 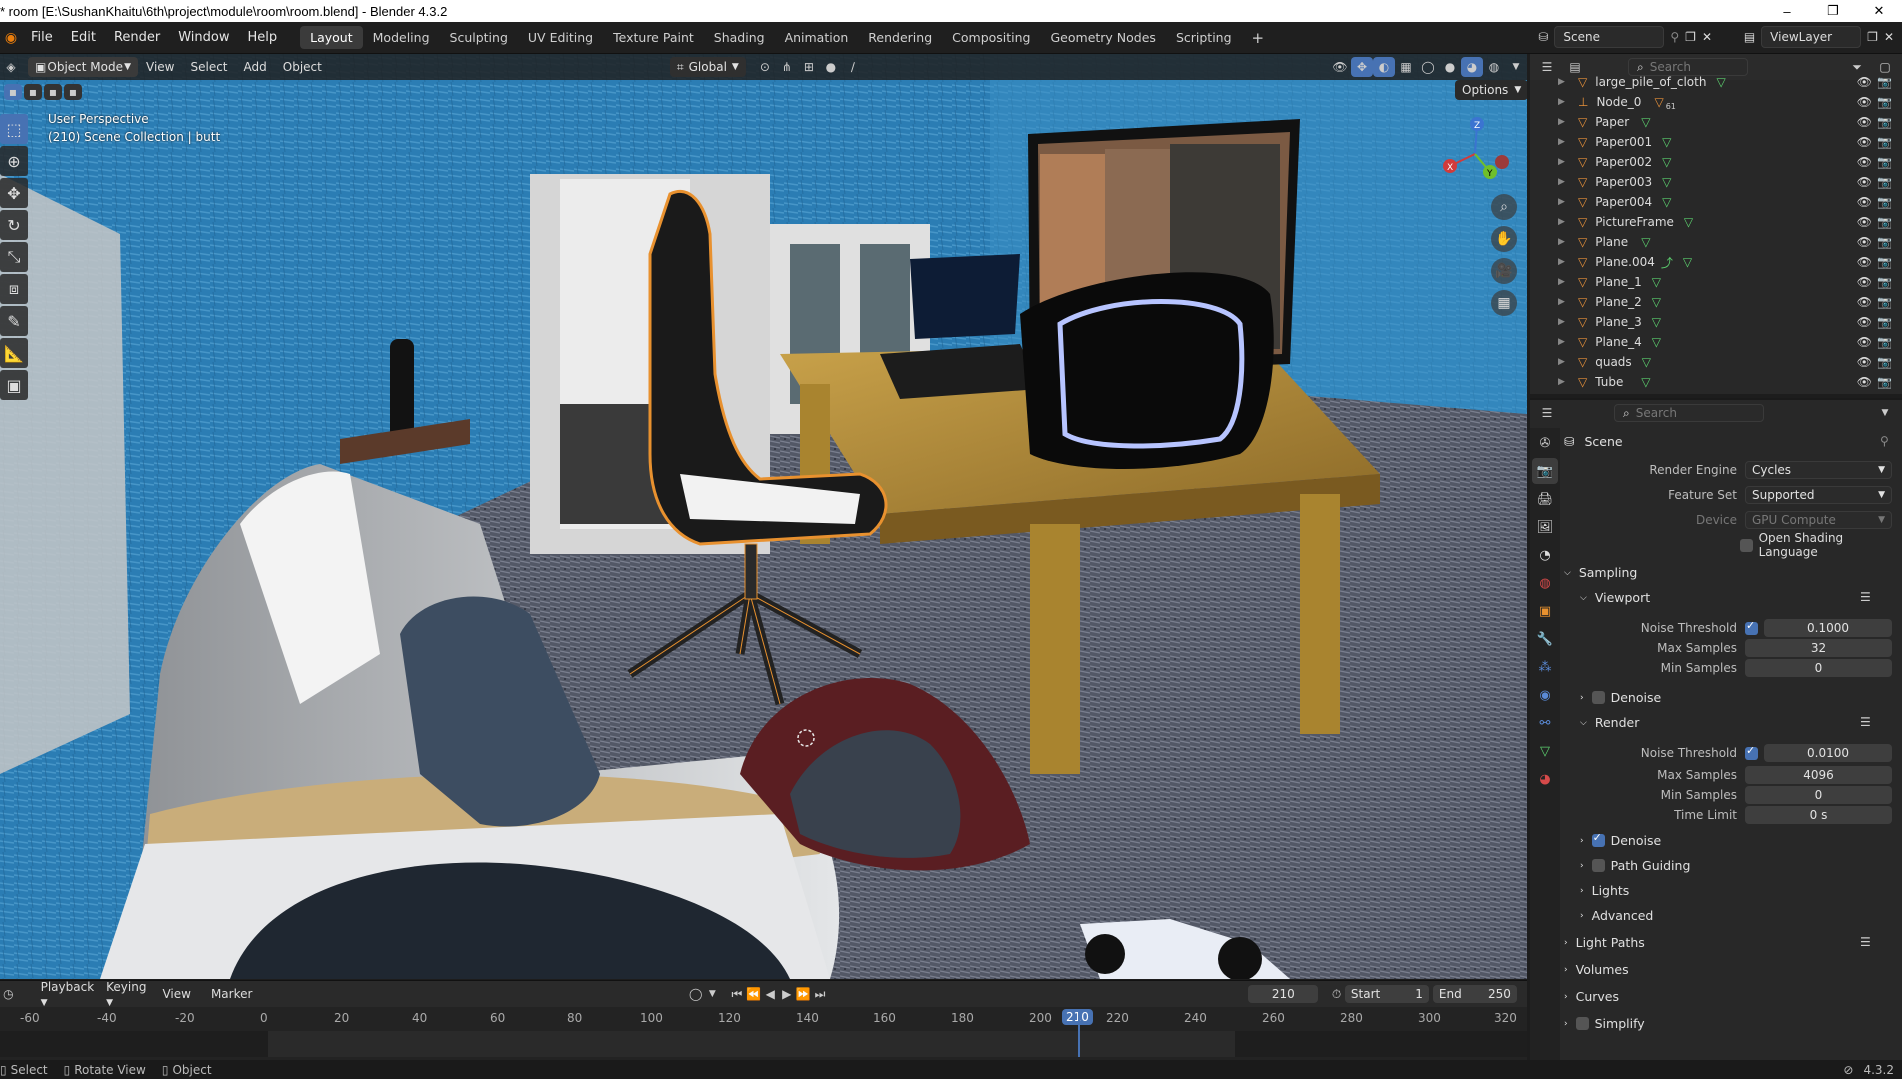 I want to click on particles-tab-icon: ⁂, so click(x=1545, y=667).